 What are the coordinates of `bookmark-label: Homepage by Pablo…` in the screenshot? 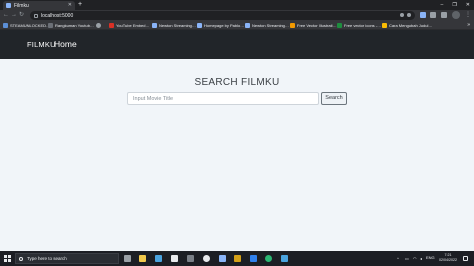 It's located at (224, 25).